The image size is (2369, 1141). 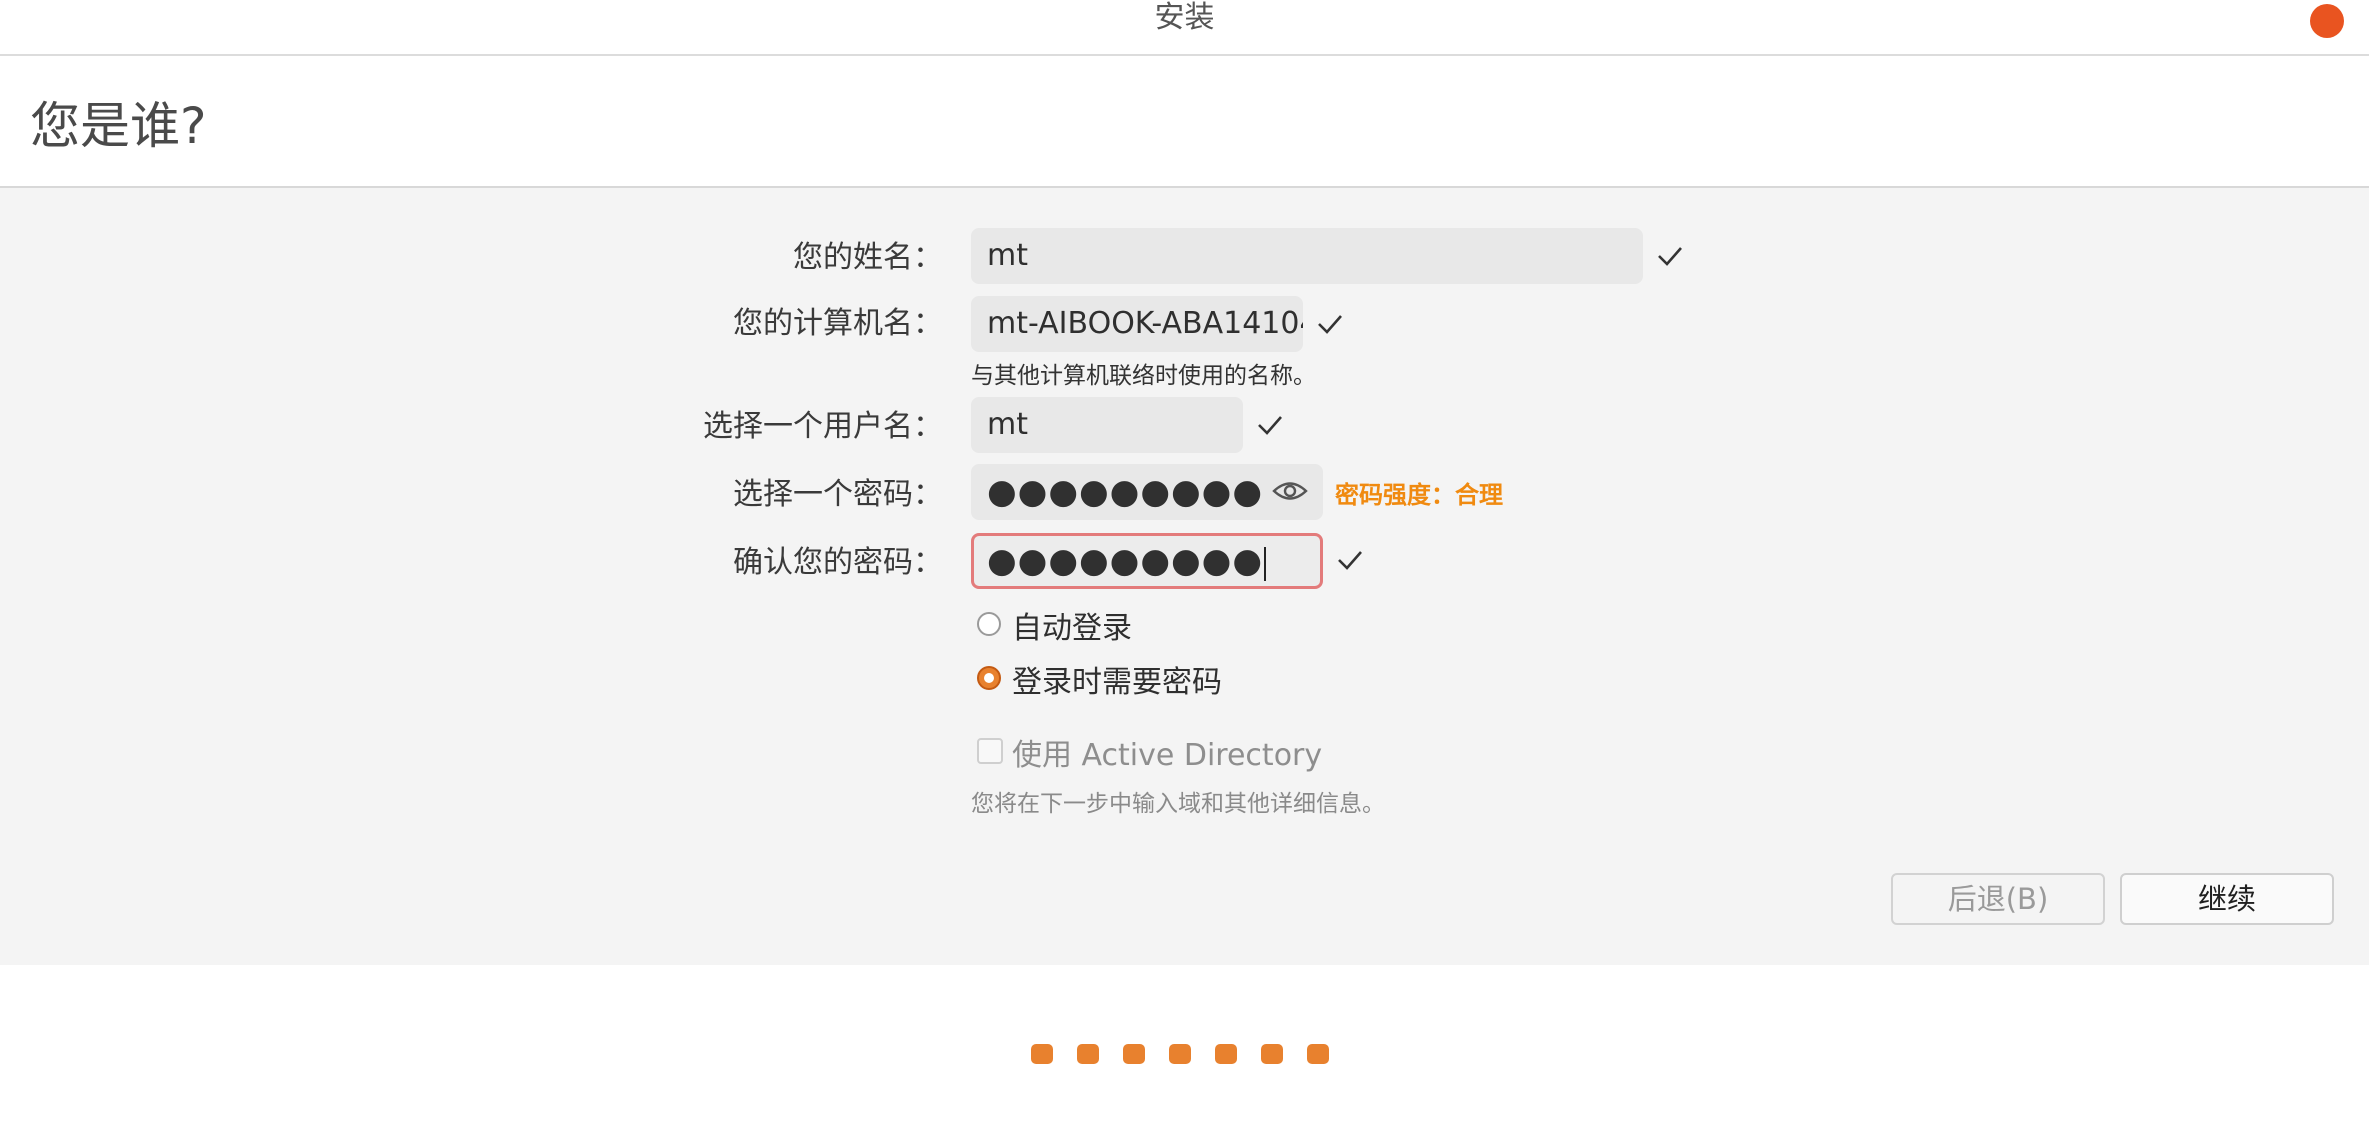 What do you see at coordinates (838, 562) in the screenshot?
I see `confirm-password-label: 确认您的密码：` at bounding box center [838, 562].